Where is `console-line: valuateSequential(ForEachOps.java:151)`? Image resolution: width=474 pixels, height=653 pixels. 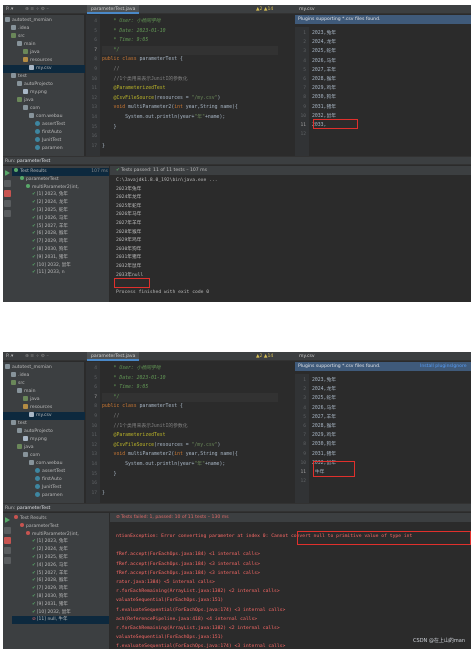 console-line: valuateSequential(ForEachOps.java:151) is located at coordinates (169, 638).